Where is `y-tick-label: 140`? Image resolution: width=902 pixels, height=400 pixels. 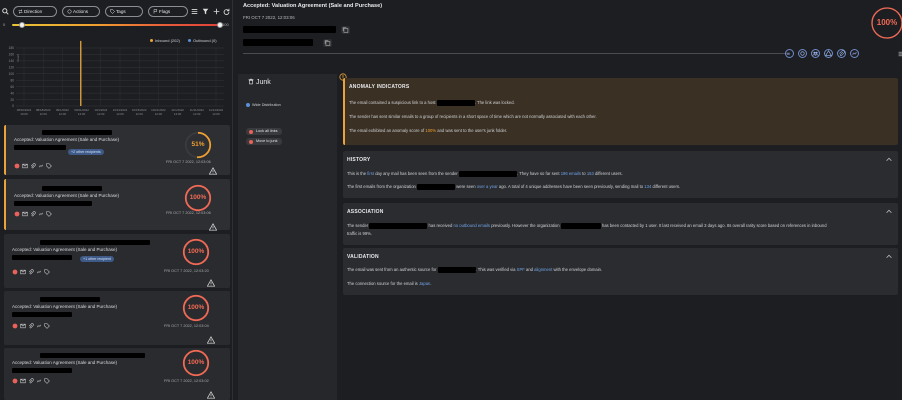
y-tick-label: 140 is located at coordinates (12, 61).